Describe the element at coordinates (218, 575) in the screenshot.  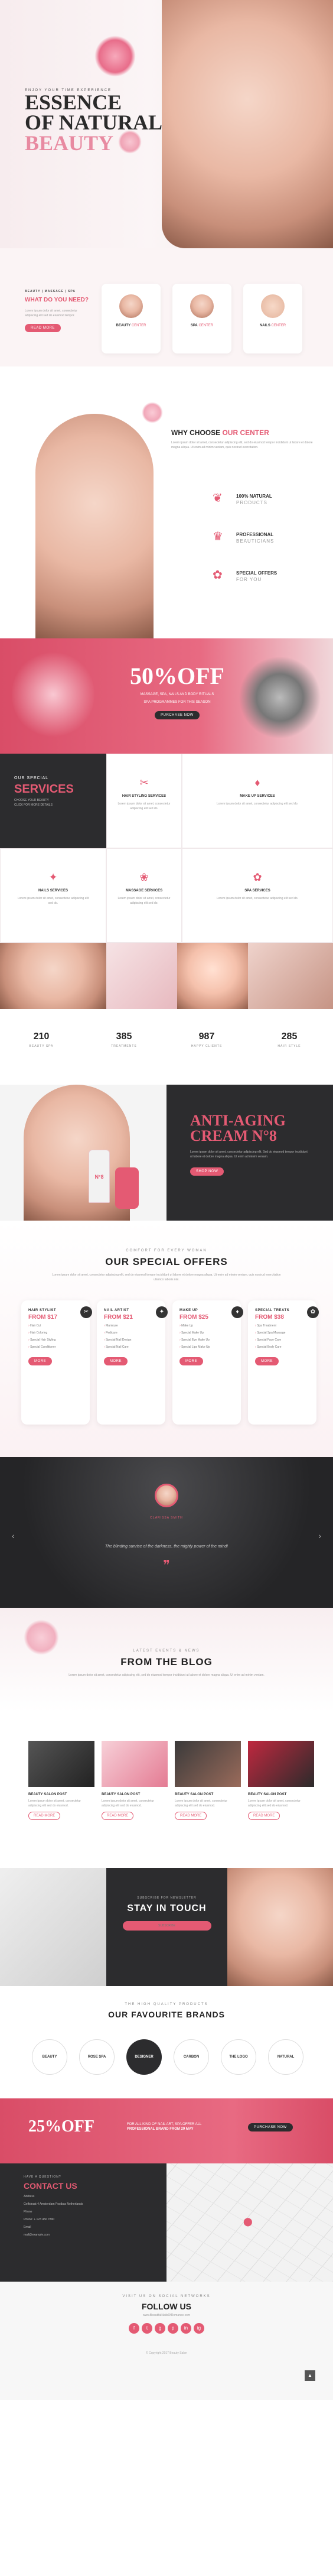
I see `flower-icon: ✿` at that location.